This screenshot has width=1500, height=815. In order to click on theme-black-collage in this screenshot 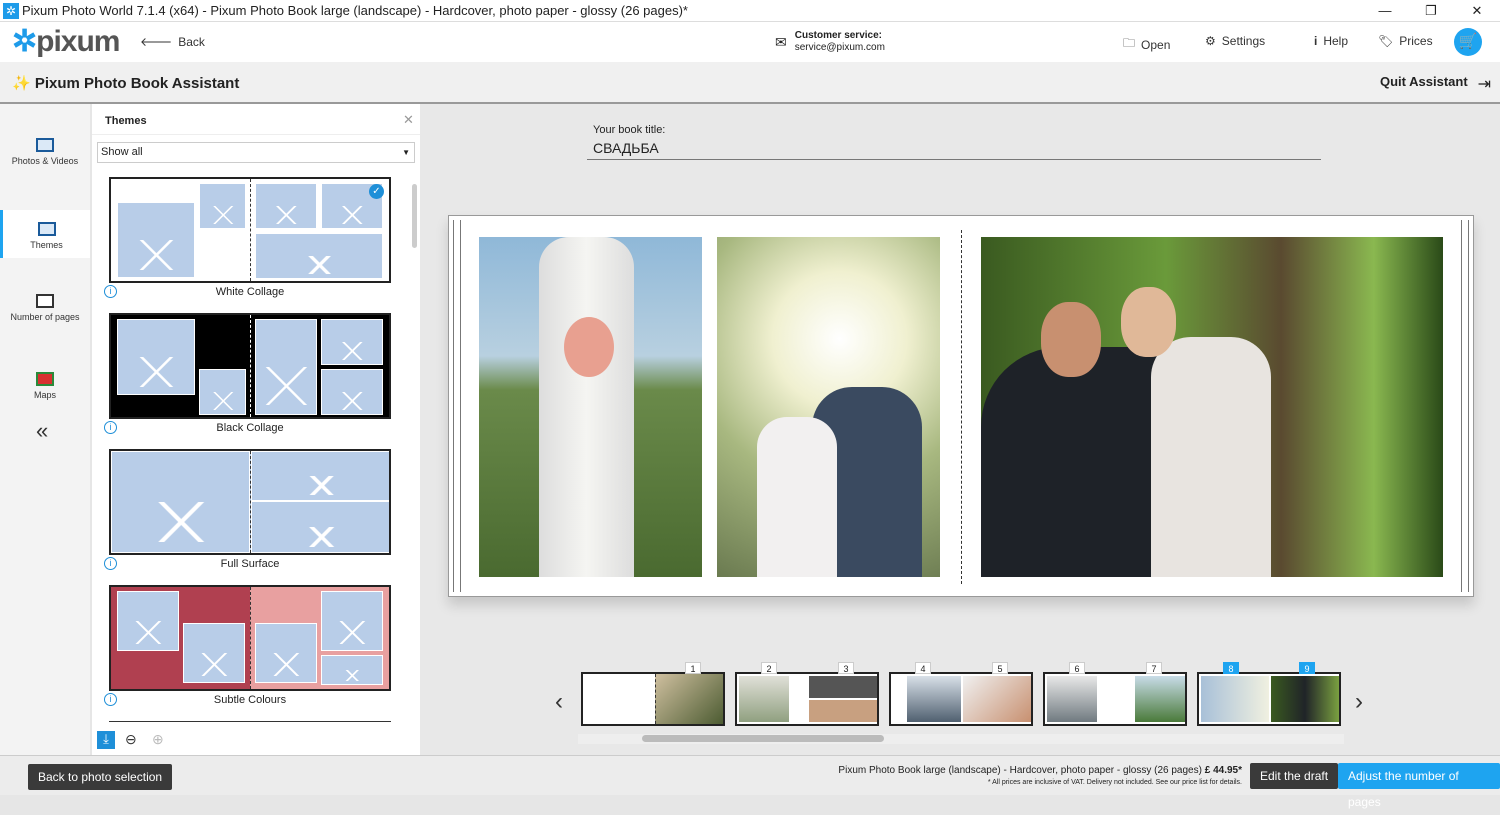, I will do `click(250, 366)`.